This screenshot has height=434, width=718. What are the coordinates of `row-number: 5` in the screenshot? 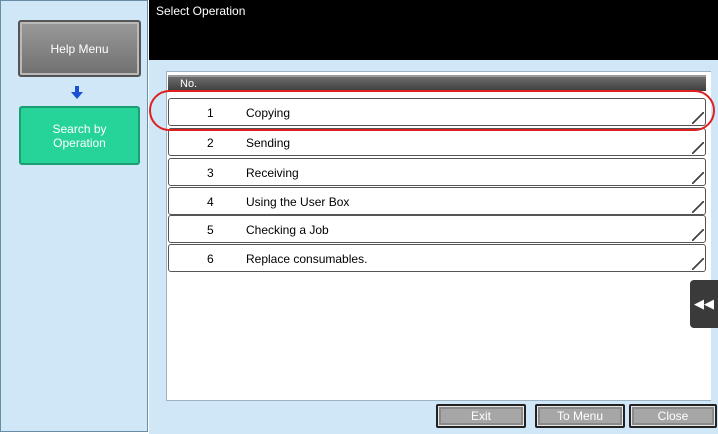 It's located at (210, 230).